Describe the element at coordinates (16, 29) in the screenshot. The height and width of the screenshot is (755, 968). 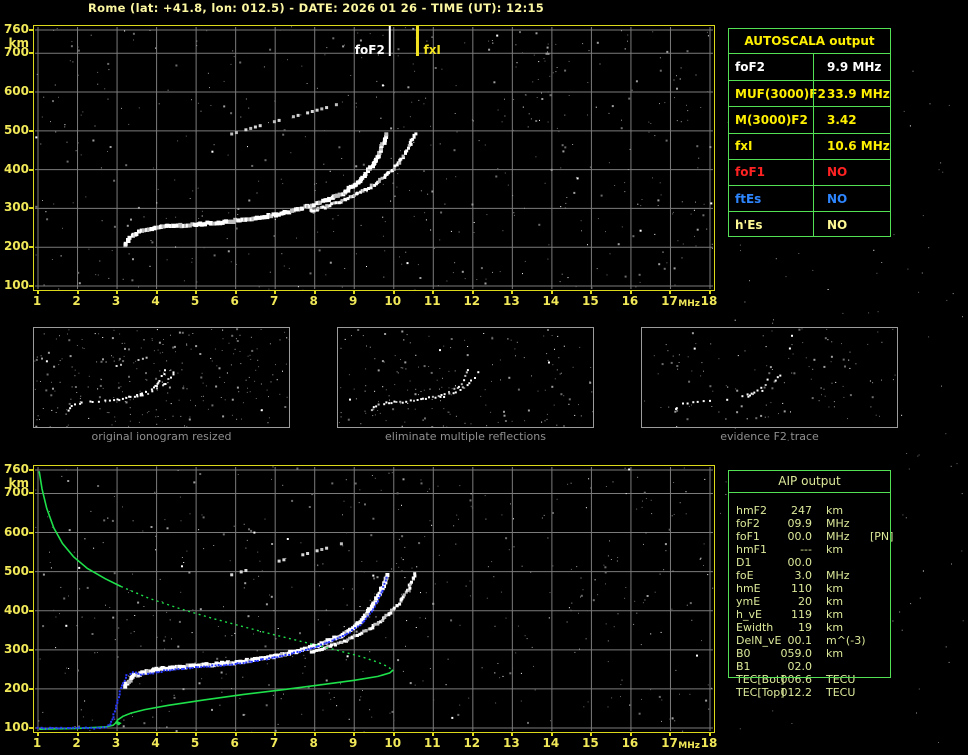
I see `y-axis-tick-label: 760` at that location.